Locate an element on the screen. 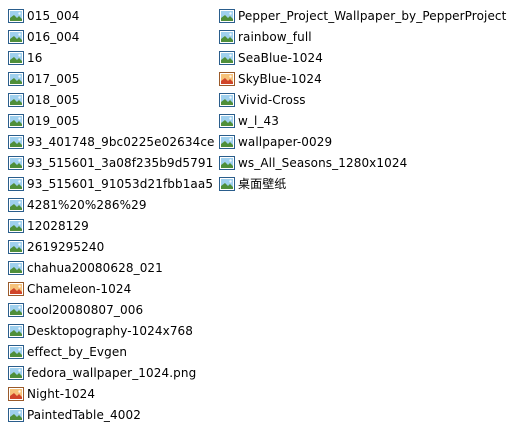  file-item: 93_515601_3a08f235b9d5791 is located at coordinates (113, 163).